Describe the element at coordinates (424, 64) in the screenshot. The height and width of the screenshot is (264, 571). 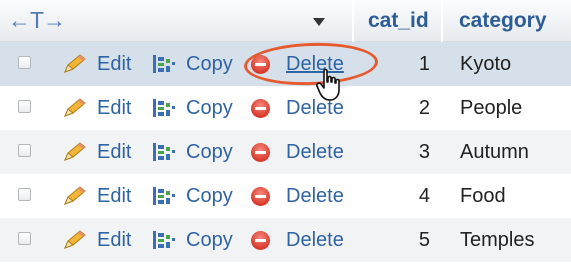
I see `cell-cat-id: 1` at that location.